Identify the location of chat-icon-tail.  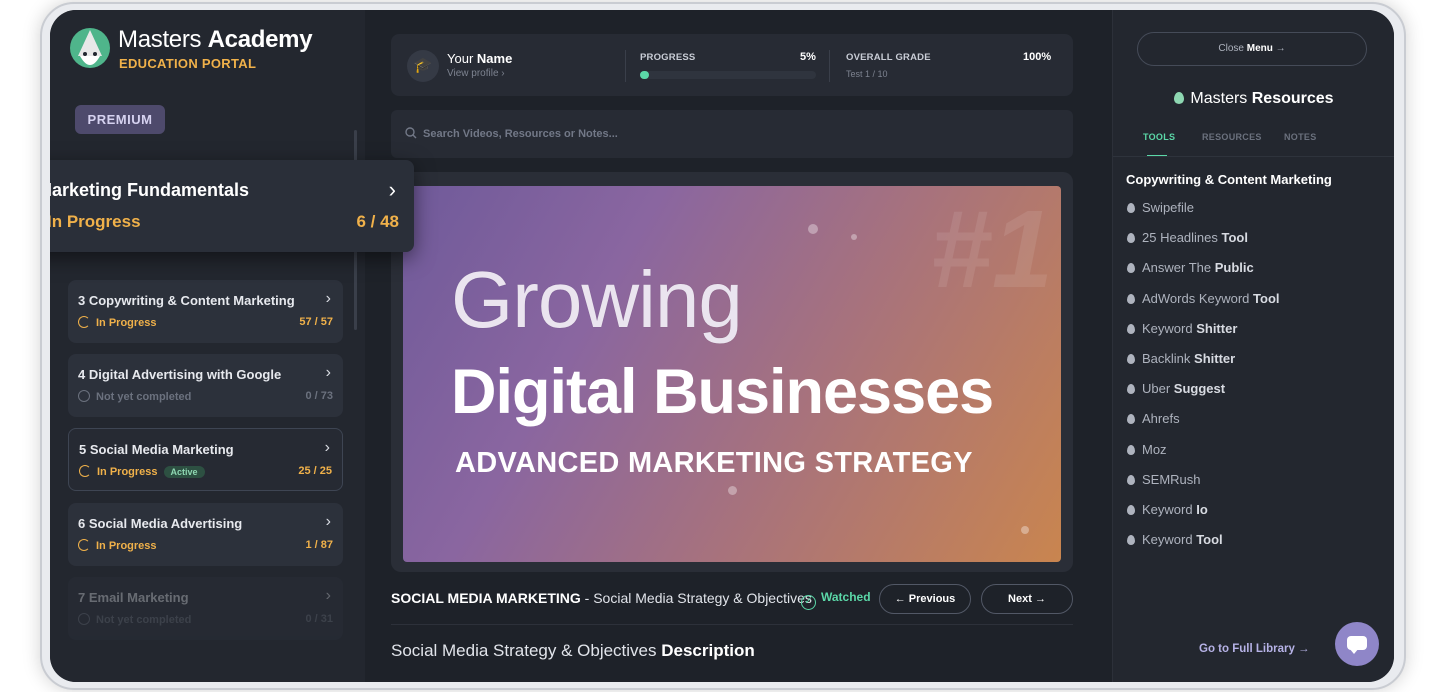
(1354, 651).